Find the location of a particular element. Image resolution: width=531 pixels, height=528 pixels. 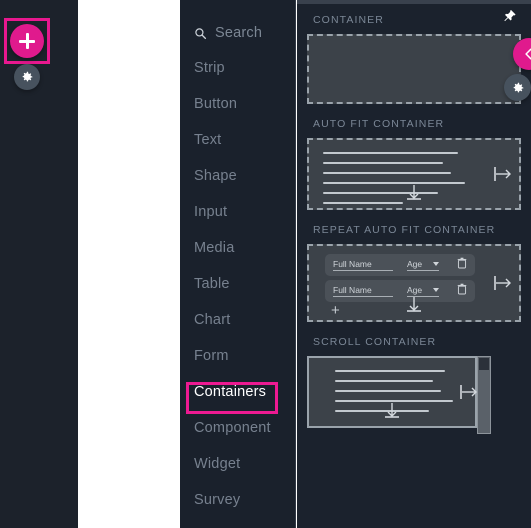

preview-scrollbar is located at coordinates (484, 395).